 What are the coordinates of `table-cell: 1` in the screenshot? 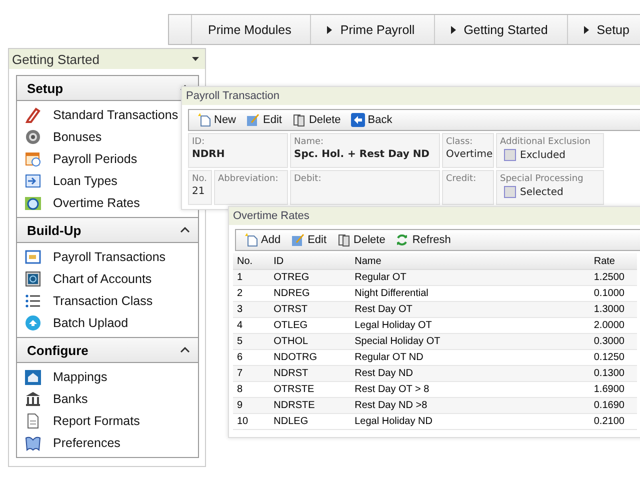 It's located at (251, 278).